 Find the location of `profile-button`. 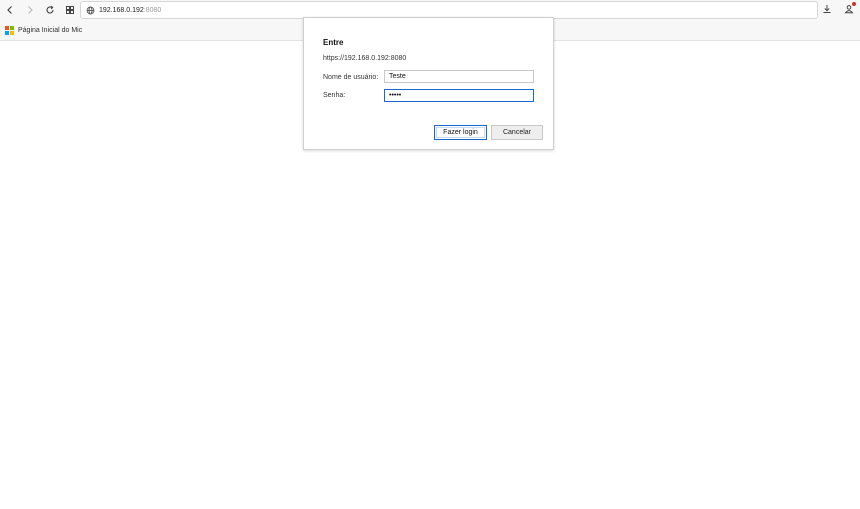

profile-button is located at coordinates (849, 9).